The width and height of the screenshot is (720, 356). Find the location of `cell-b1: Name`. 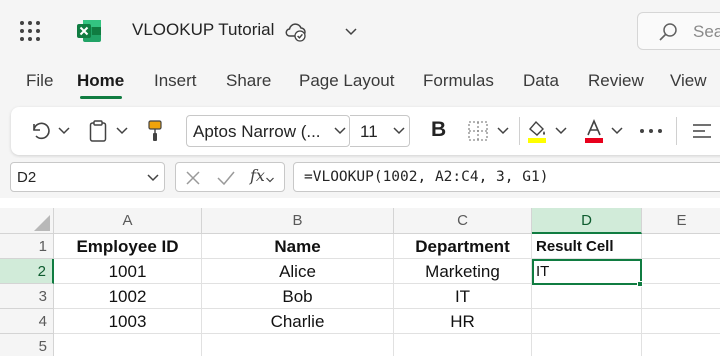

cell-b1: Name is located at coordinates (298, 246).